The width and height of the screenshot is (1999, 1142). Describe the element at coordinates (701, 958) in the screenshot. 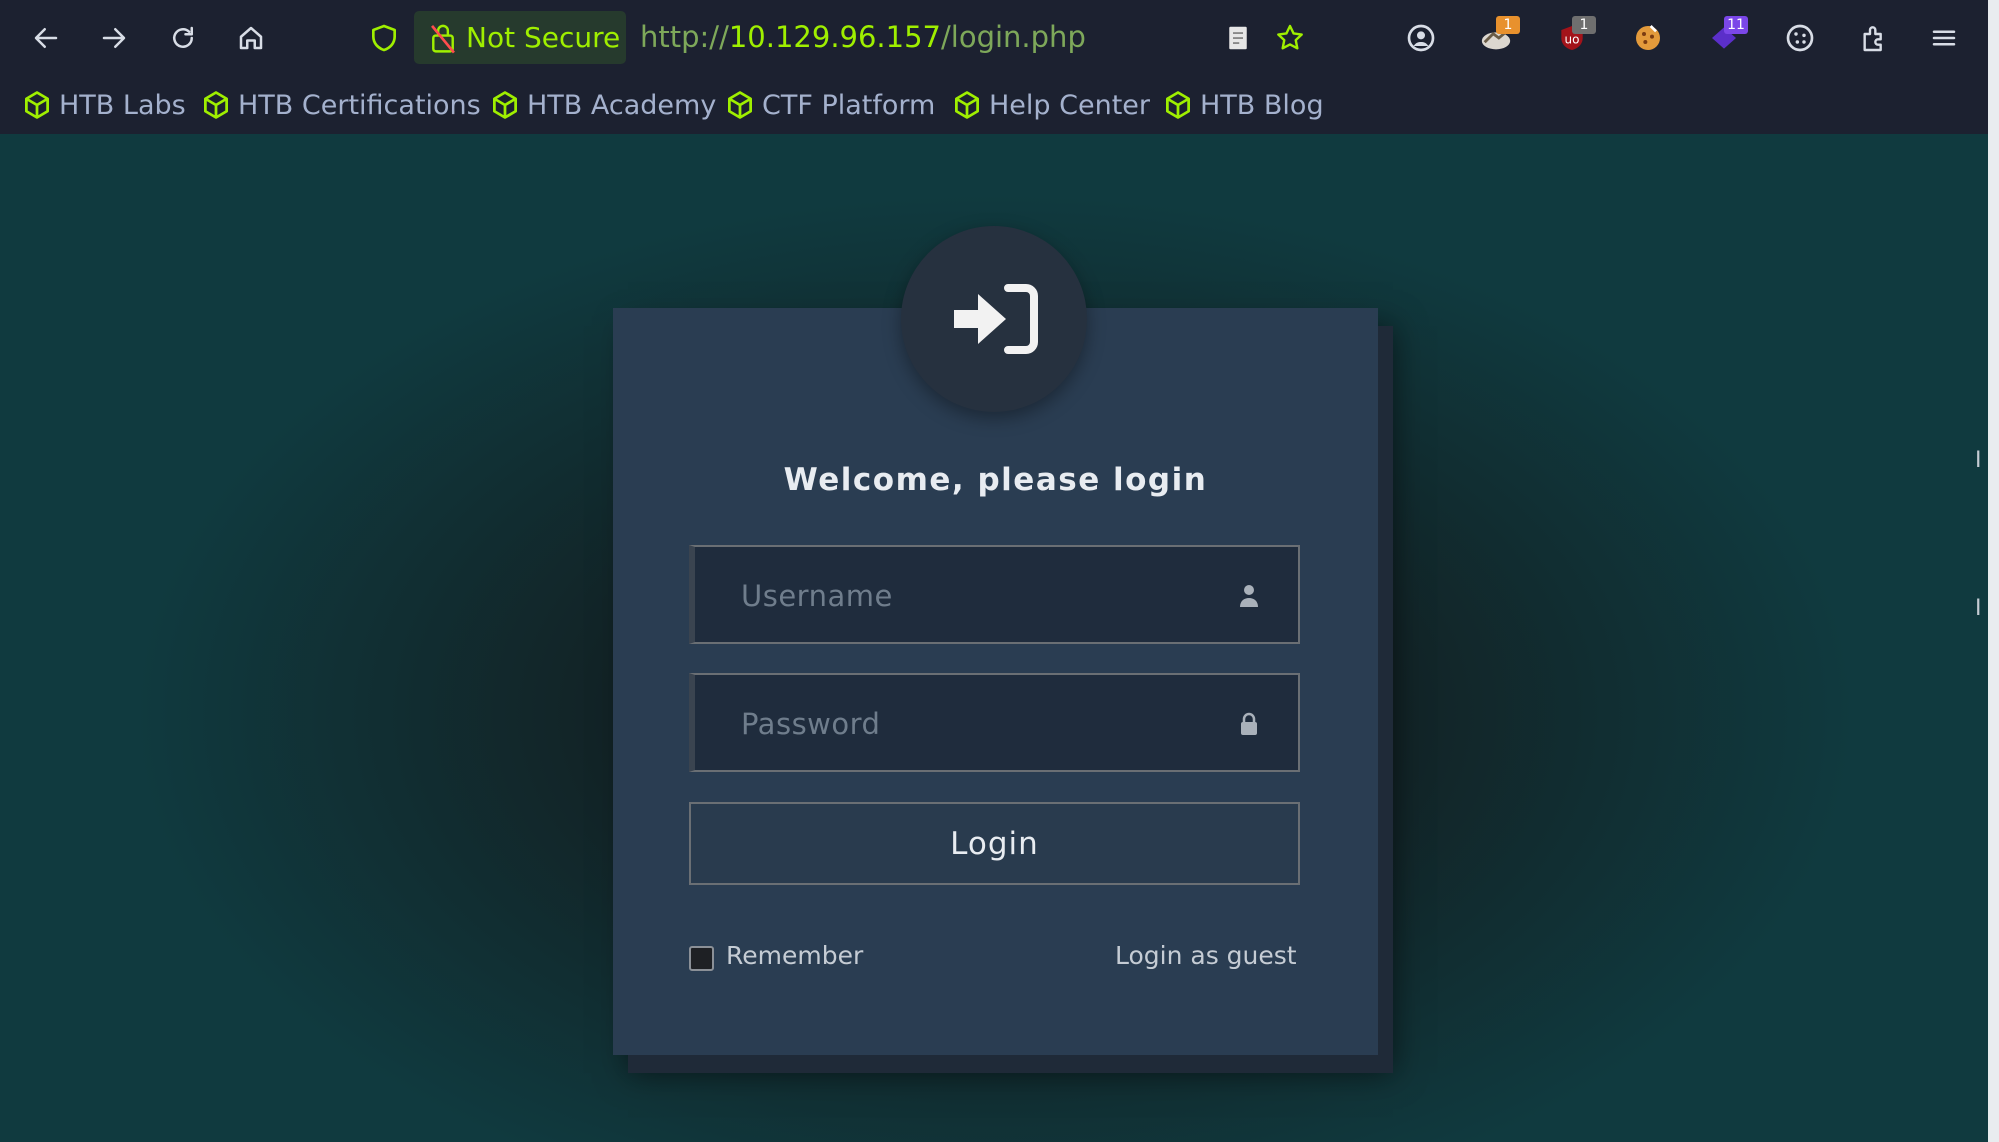

I see `remember-checkbox` at that location.